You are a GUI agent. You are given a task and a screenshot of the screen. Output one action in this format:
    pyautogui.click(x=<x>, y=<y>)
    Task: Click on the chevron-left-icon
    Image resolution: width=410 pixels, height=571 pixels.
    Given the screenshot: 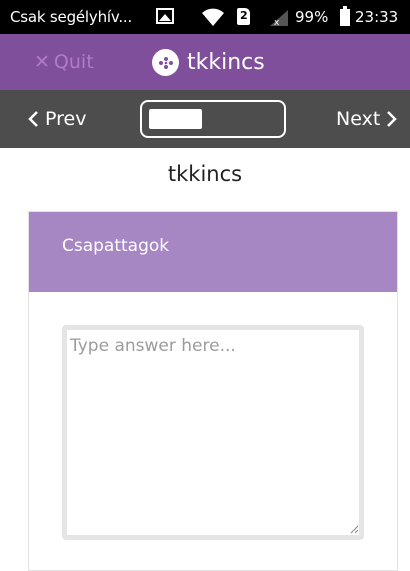 What is the action you would take?
    pyautogui.click(x=33, y=119)
    